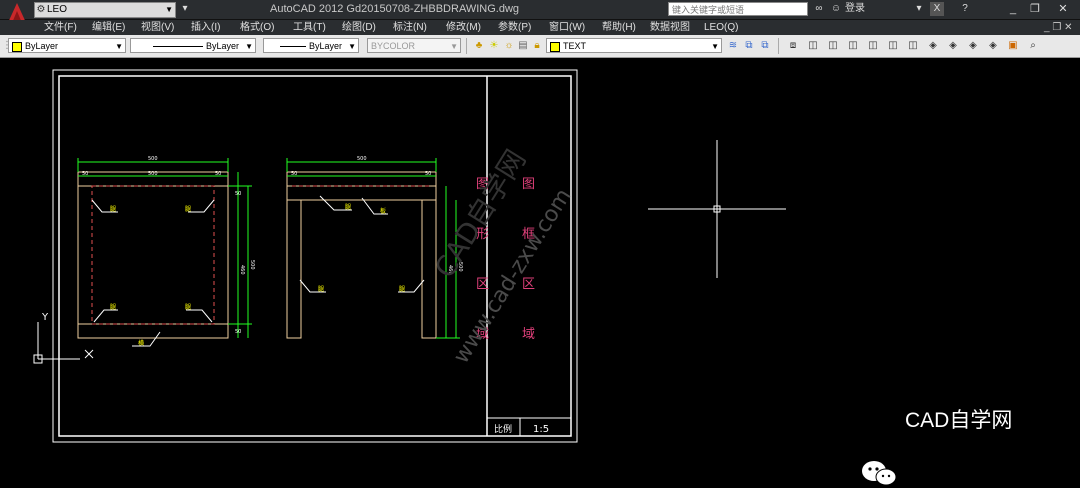 The height and width of the screenshot is (488, 1080). I want to click on front-view: 500 500 50 50 50 50 460 500 腿 腿 腿 腿 横, so click(166, 251).